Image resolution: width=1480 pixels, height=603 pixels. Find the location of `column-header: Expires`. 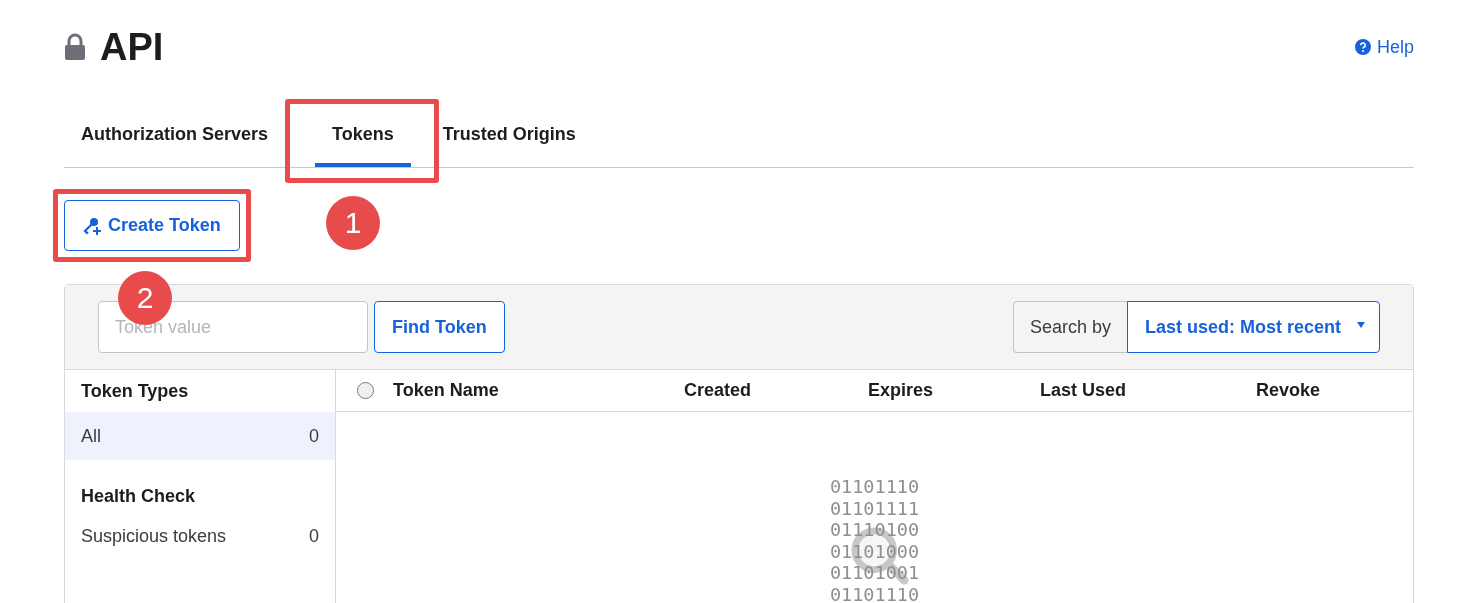

column-header: Expires is located at coordinates (901, 390).